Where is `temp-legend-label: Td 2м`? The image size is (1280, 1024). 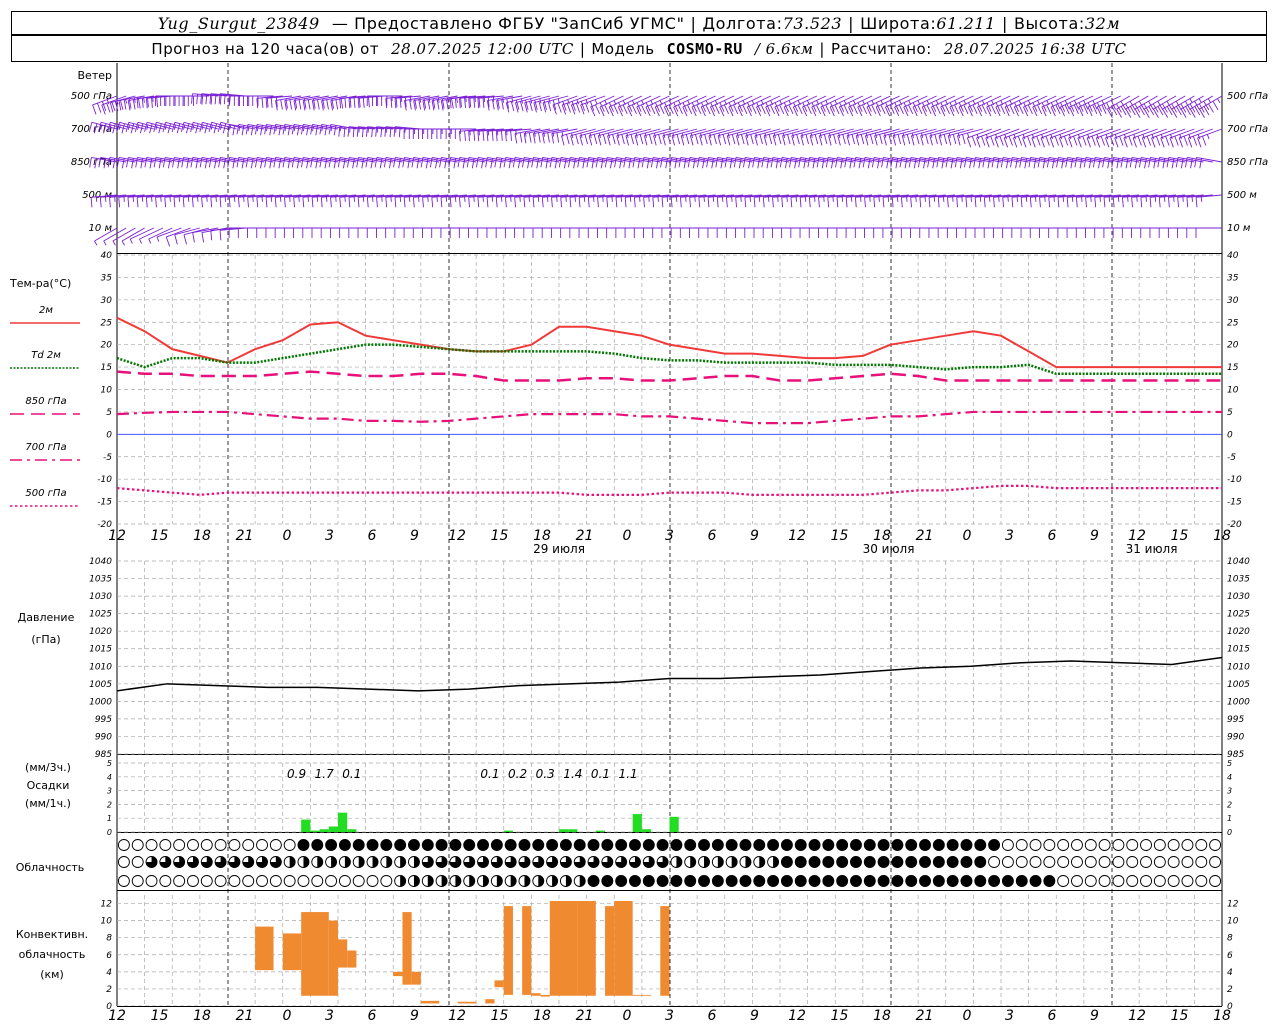 temp-legend-label: Td 2м is located at coordinates (46, 355).